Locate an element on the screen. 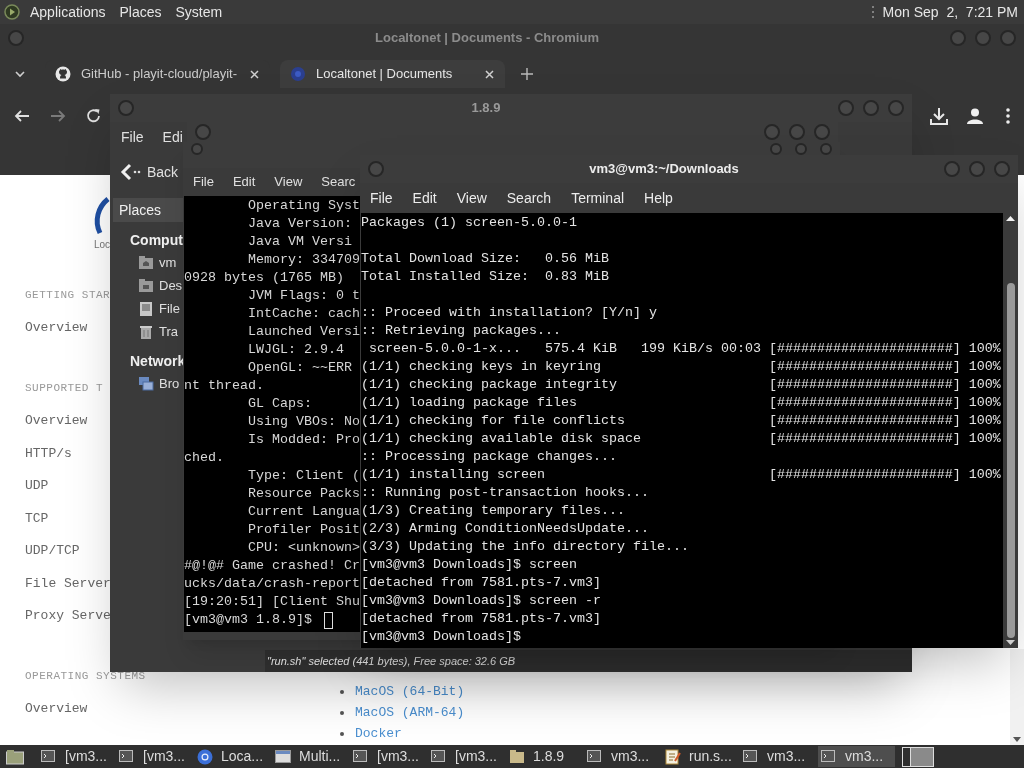 This screenshot has height=768, width=1024. site-favicon-icon is located at coordinates (298, 74).